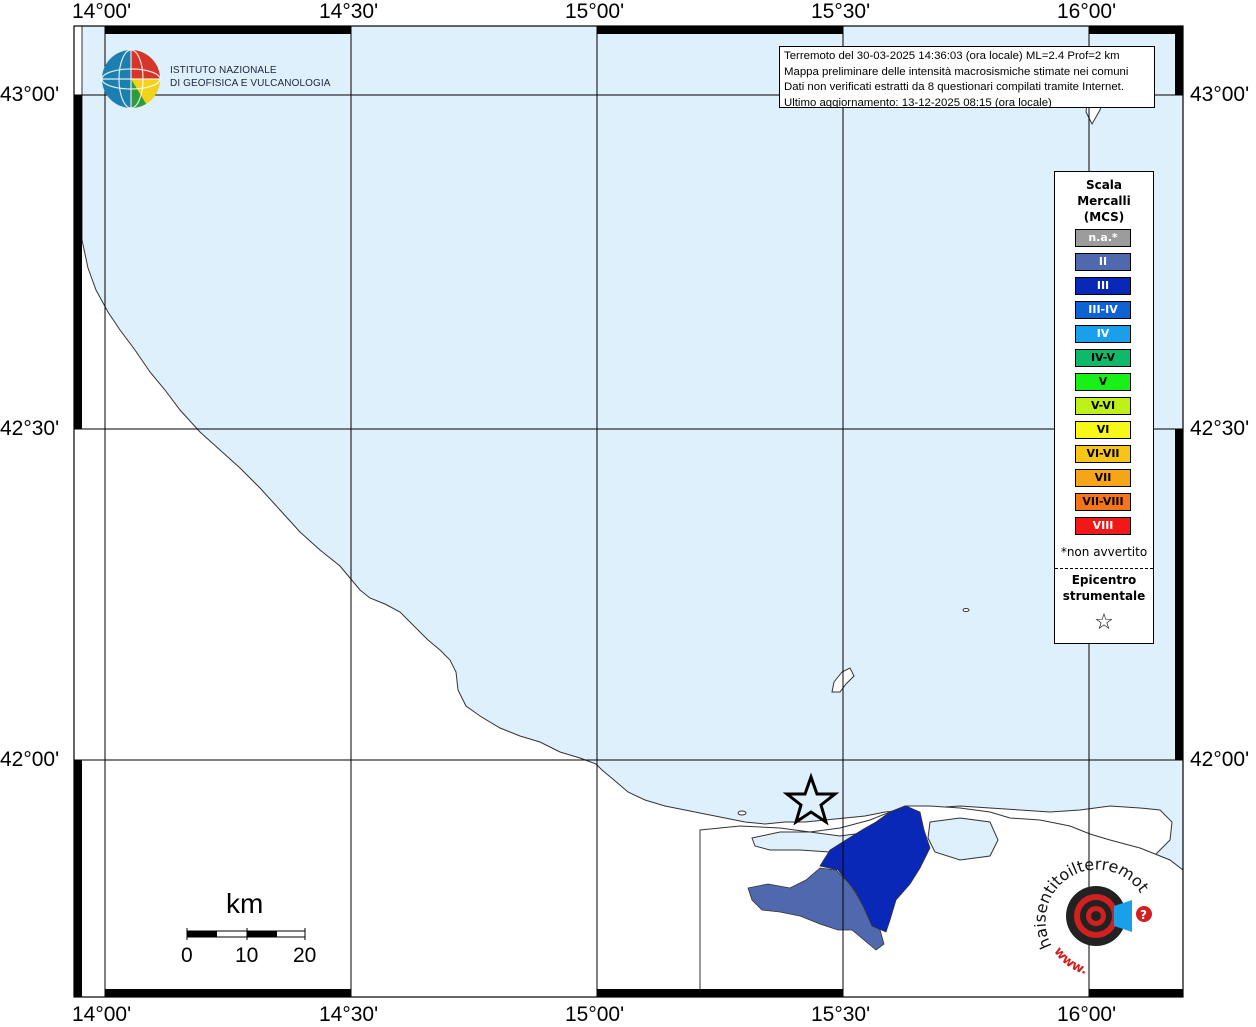  I want to click on lon-label-bottom-1430: 14°30', so click(349, 1014).